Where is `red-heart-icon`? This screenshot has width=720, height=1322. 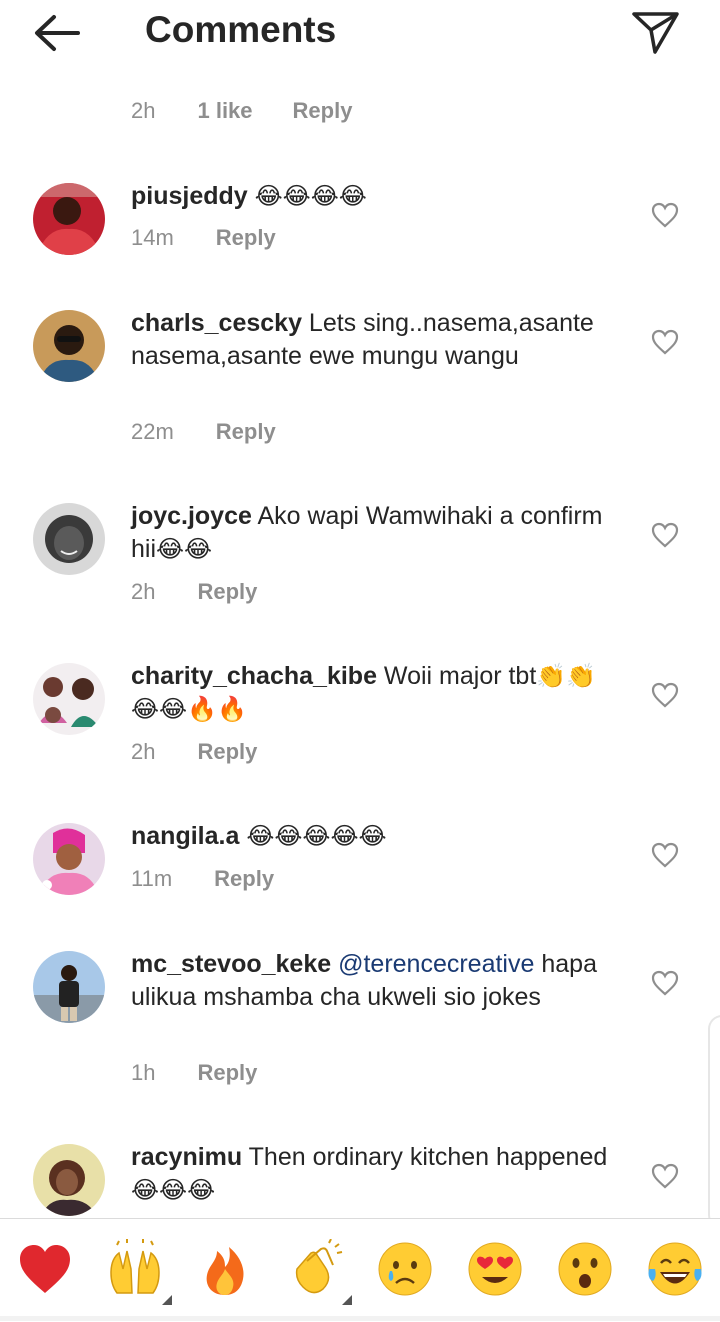 red-heart-icon is located at coordinates (45, 1269).